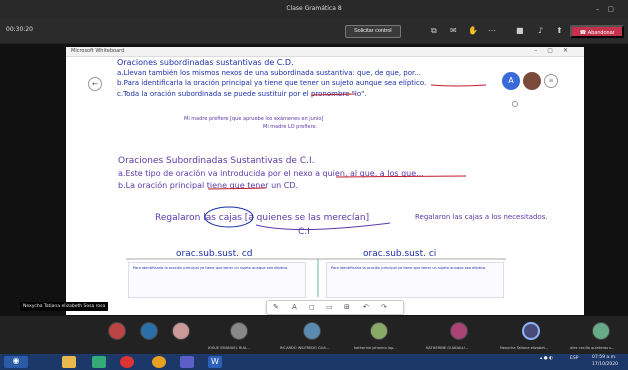  What do you see at coordinates (605, 364) in the screenshot?
I see `clock-date: 17/10/2020` at bounding box center [605, 364].